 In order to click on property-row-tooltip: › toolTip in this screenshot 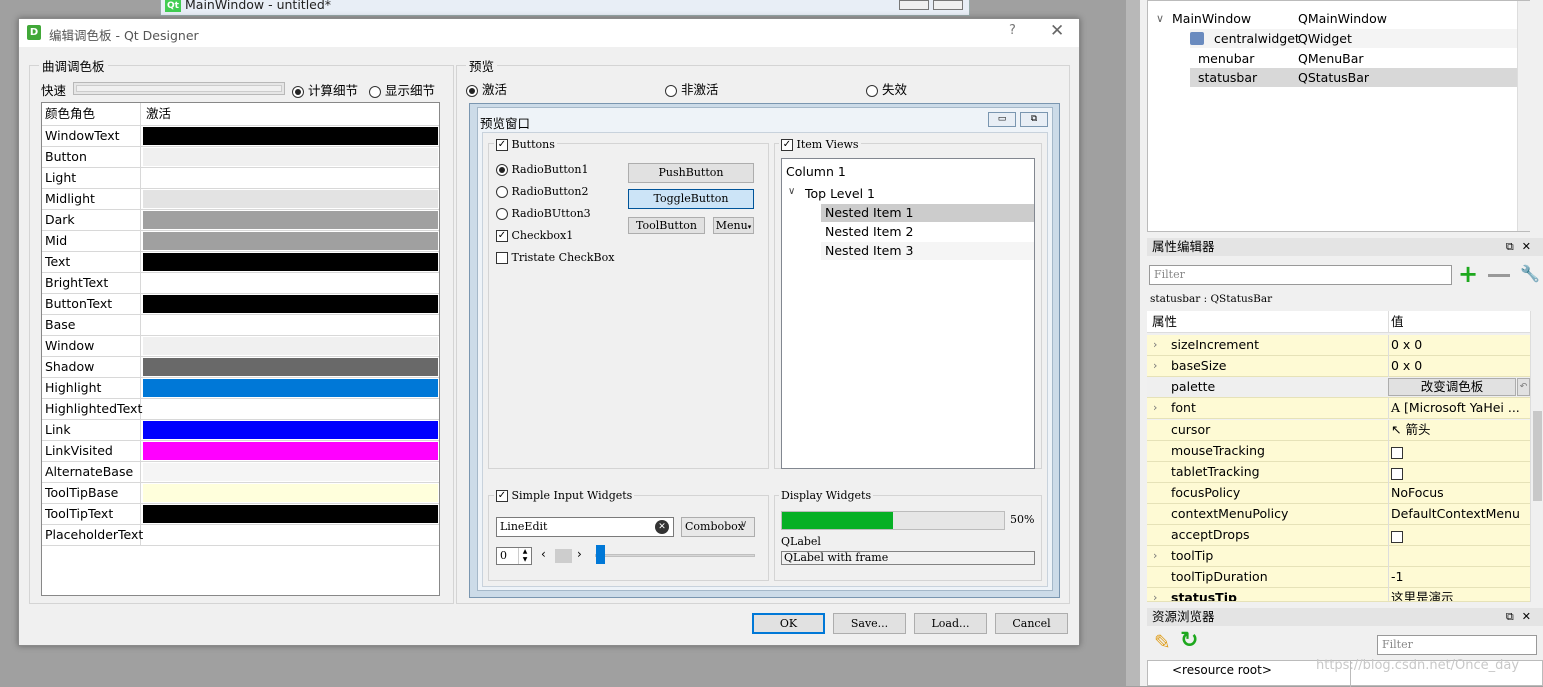, I will do `click(1338, 556)`.